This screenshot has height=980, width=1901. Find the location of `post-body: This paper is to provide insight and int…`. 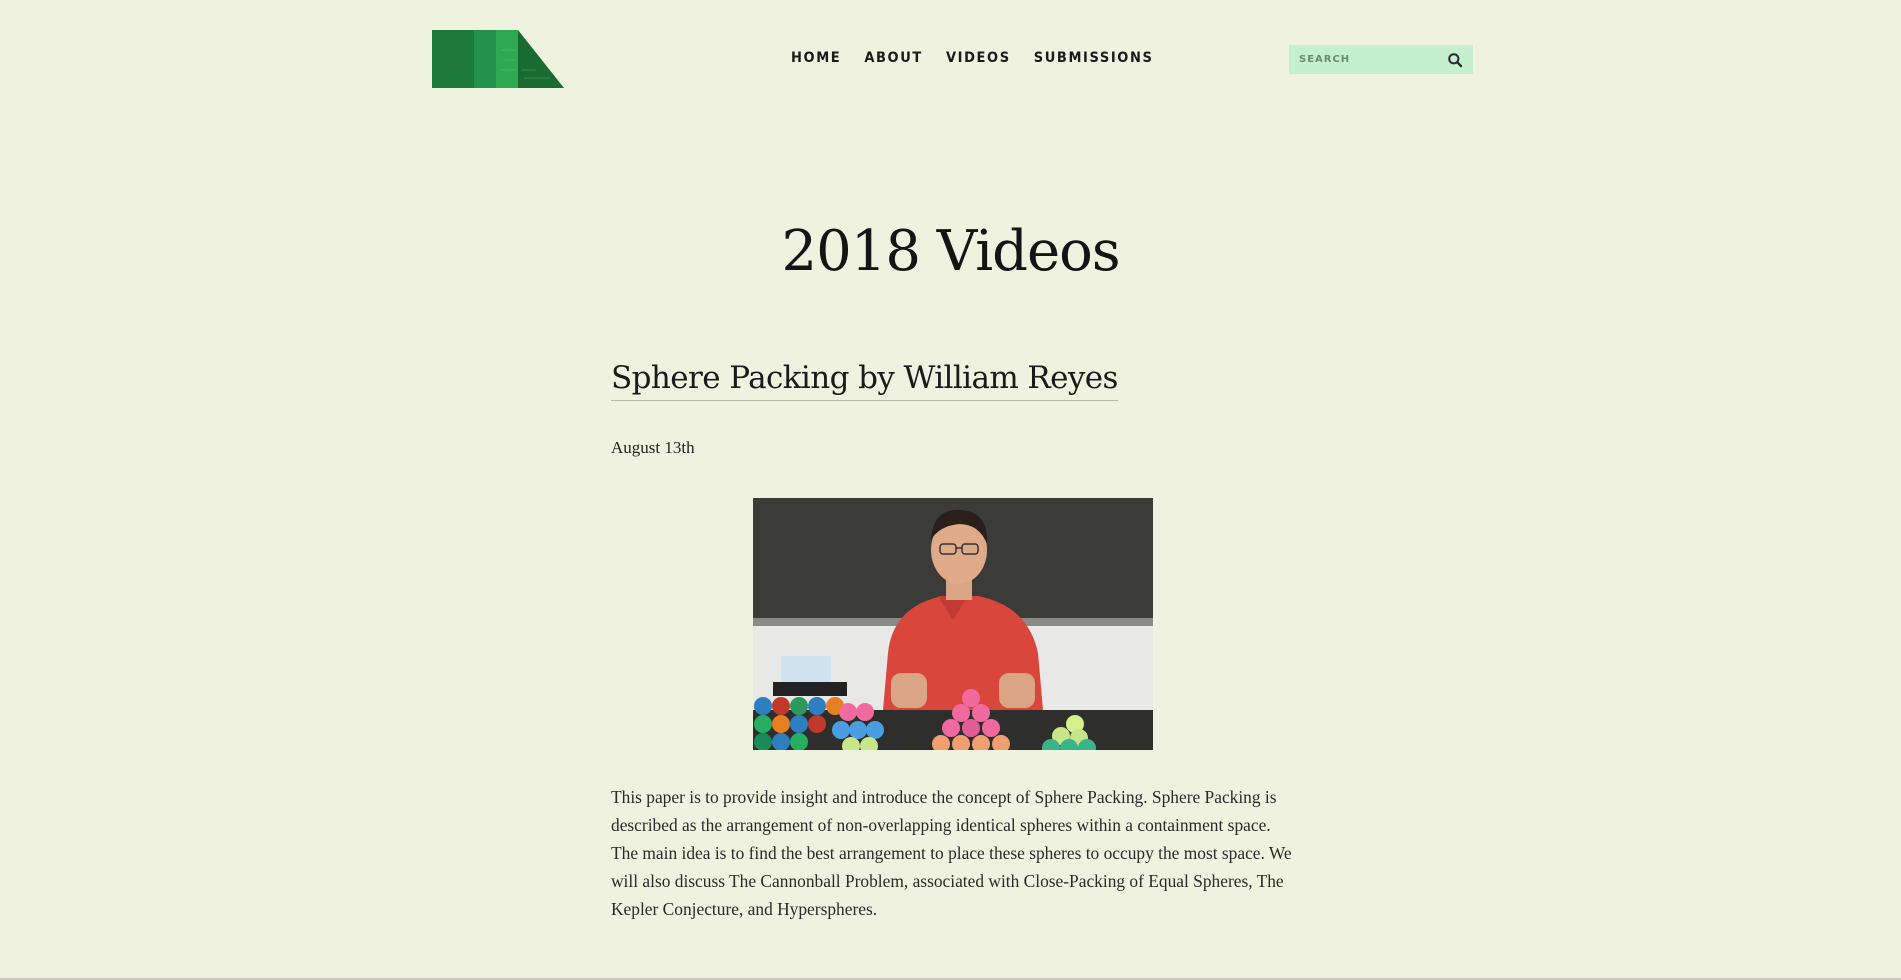

post-body: This paper is to provide insight and int… is located at coordinates (951, 853).